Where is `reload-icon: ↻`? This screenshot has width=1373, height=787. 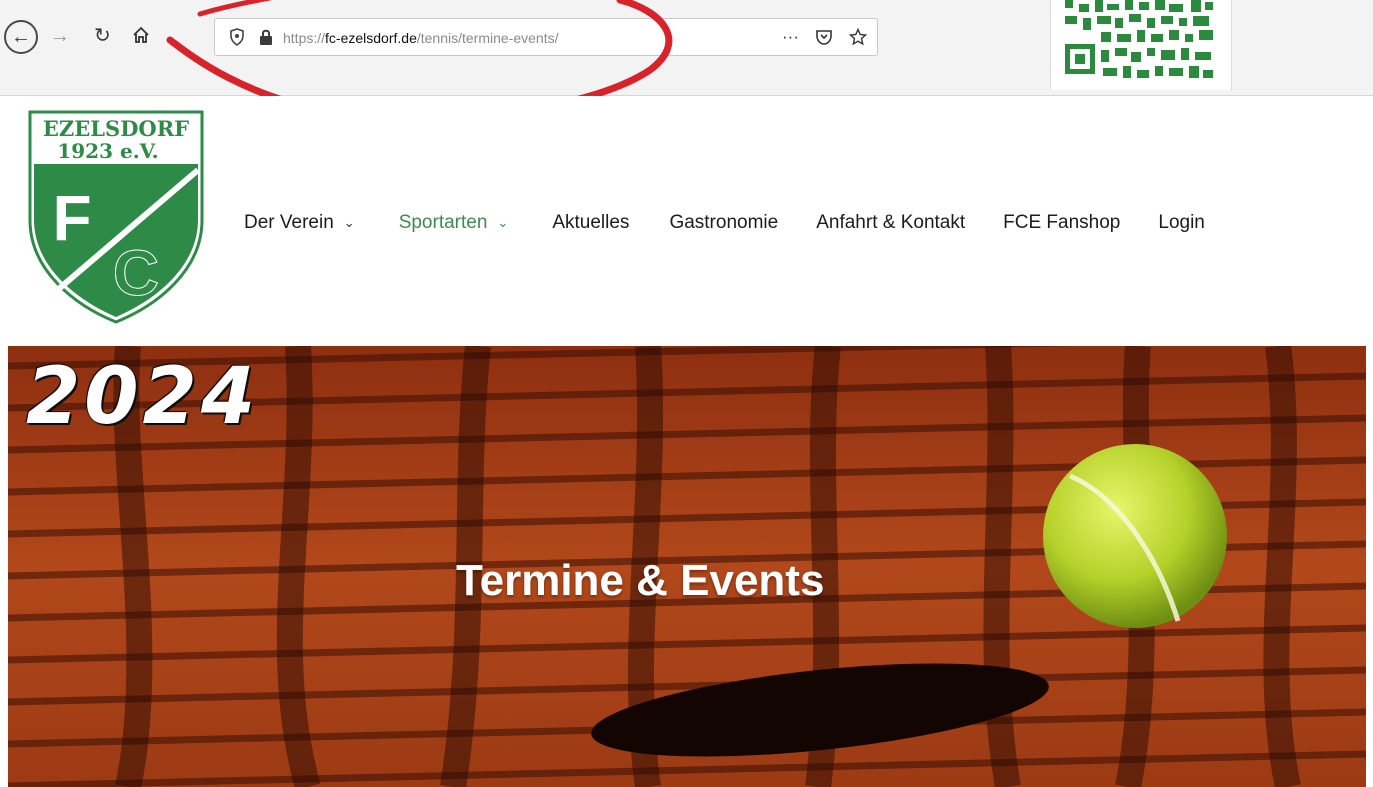
reload-icon: ↻ is located at coordinates (102, 36).